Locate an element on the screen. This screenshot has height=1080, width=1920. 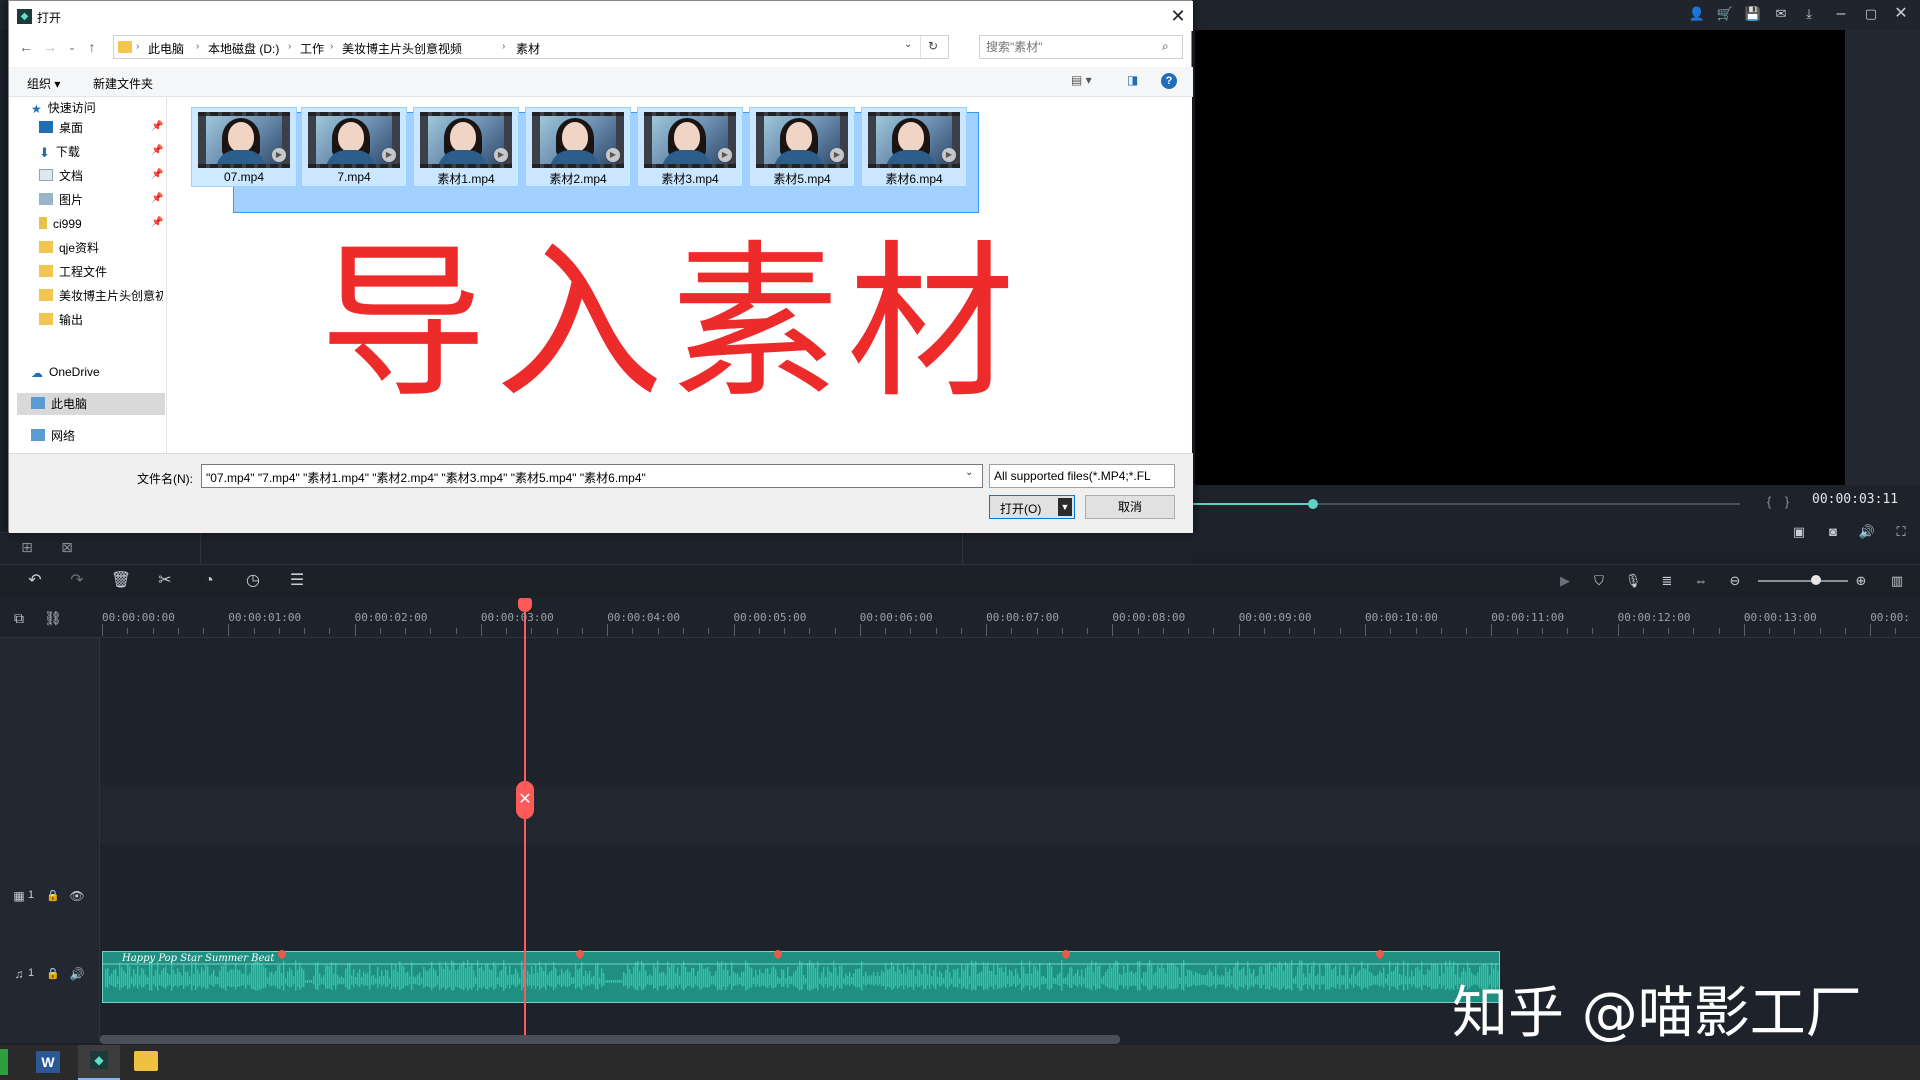
track-lane is located at coordinates (1010, 815).